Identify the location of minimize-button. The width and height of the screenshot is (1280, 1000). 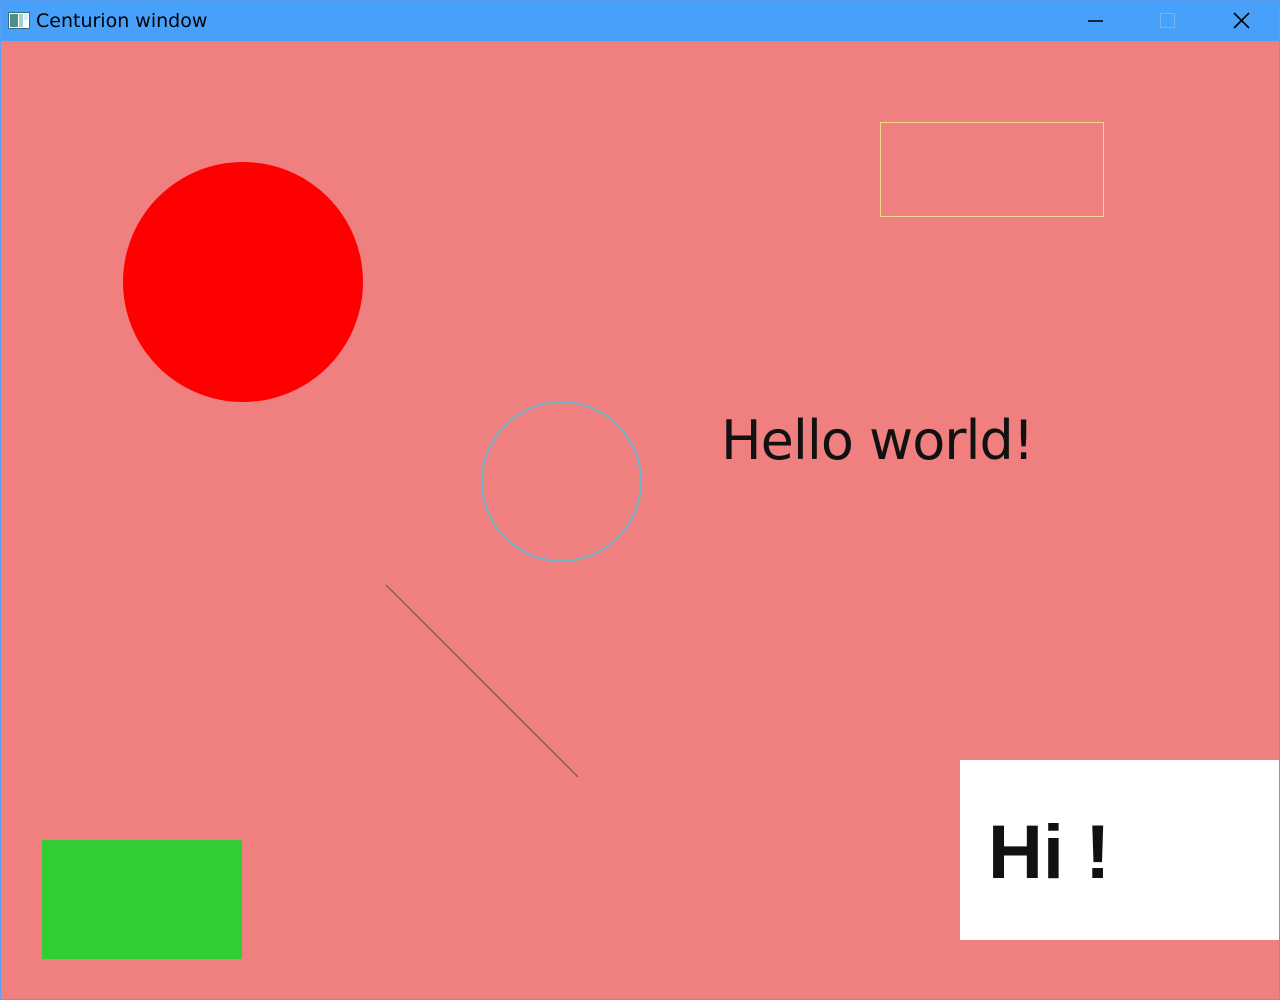
(1095, 21).